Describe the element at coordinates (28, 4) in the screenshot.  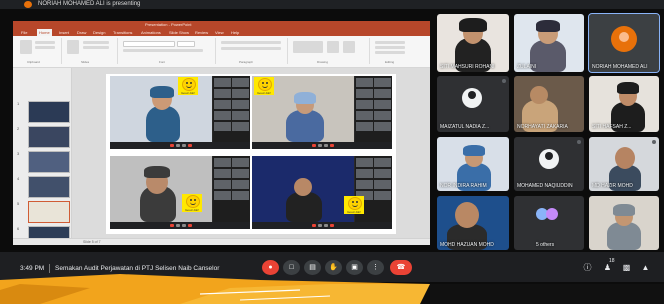
I see `presenter-avatar` at that location.